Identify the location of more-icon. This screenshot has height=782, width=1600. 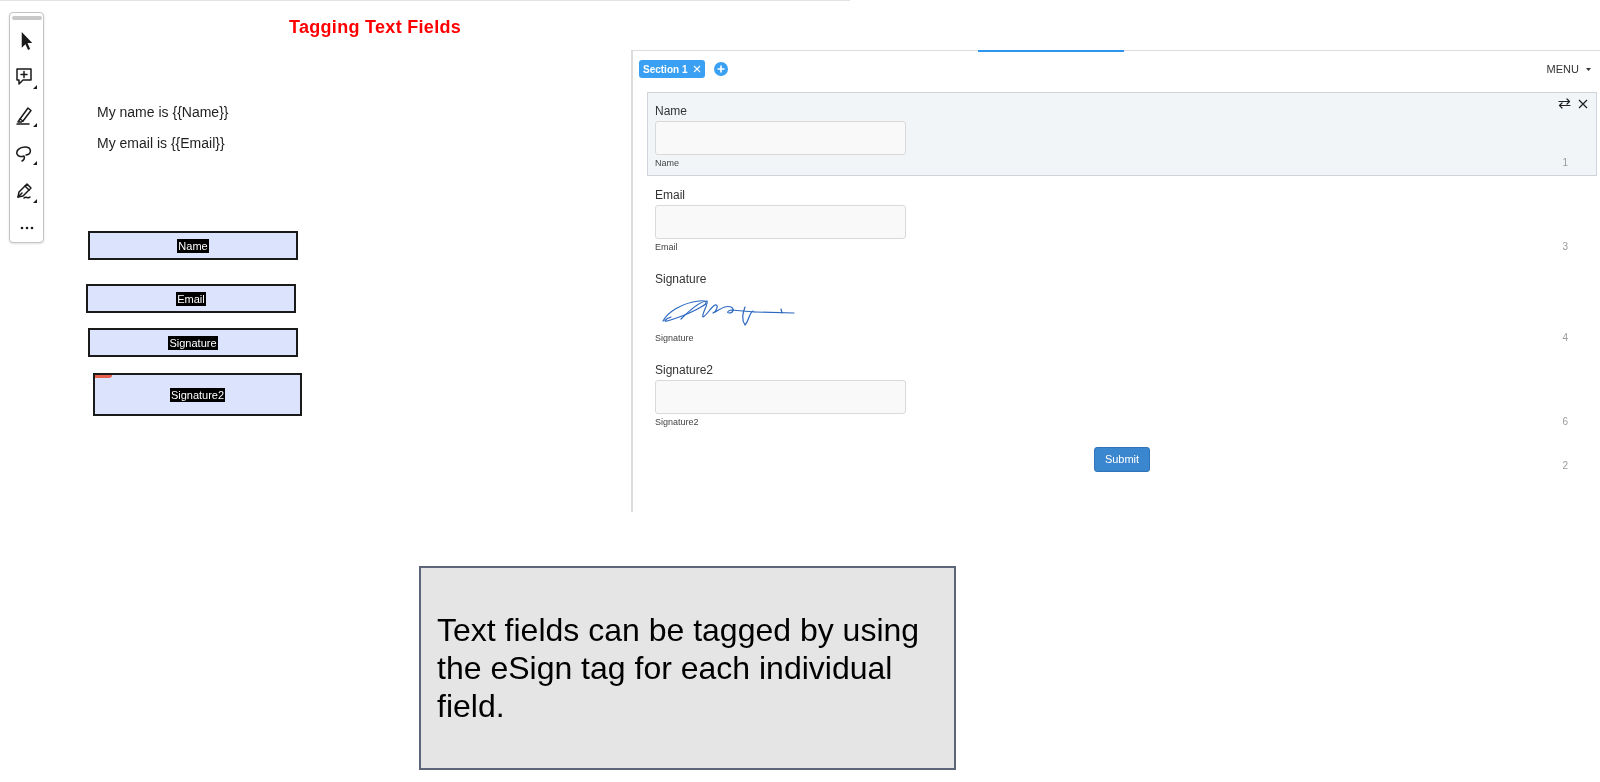
(26, 228).